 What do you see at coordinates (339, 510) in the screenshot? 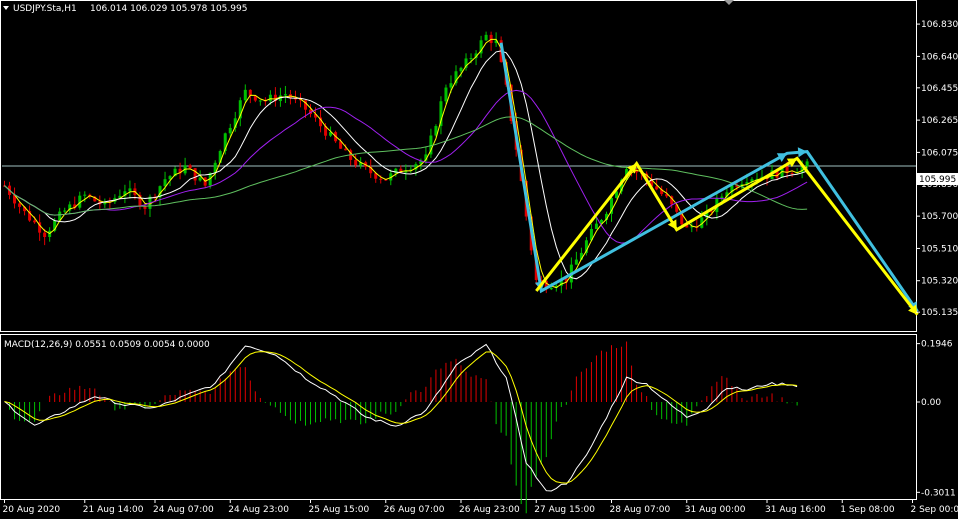
I see `time-axis-label: 25 Aug 15:00` at bounding box center [339, 510].